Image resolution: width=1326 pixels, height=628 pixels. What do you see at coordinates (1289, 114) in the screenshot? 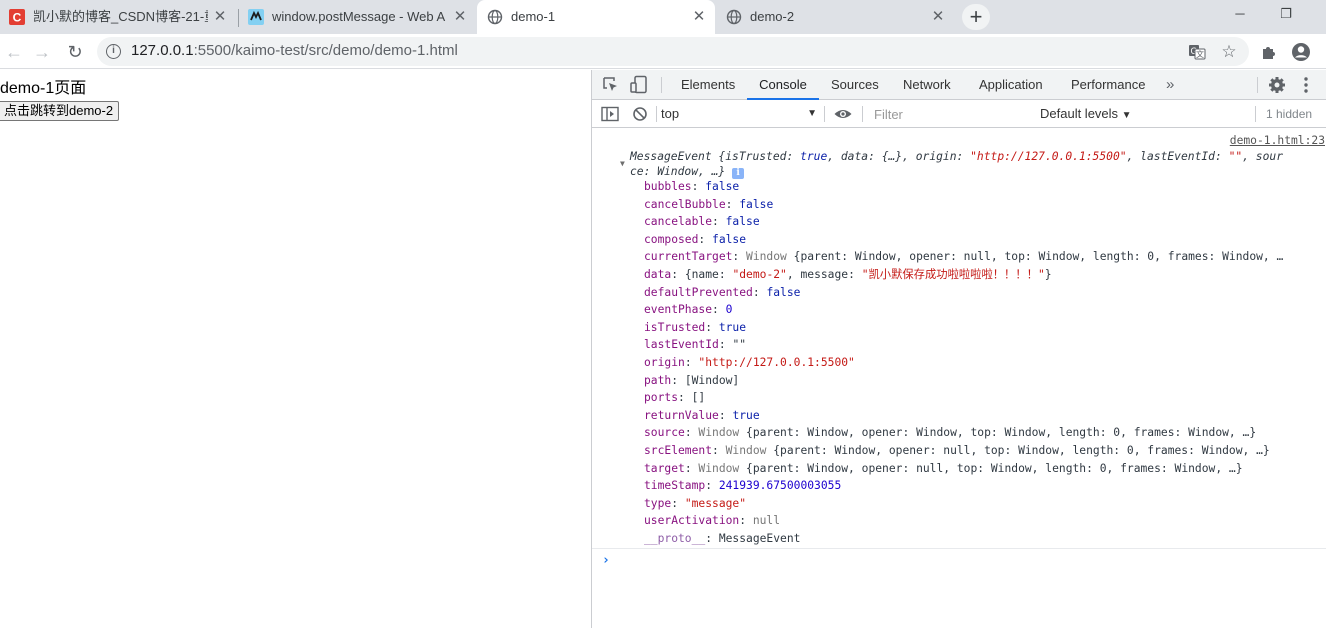
I see `hidden-count: 1 hidden` at bounding box center [1289, 114].